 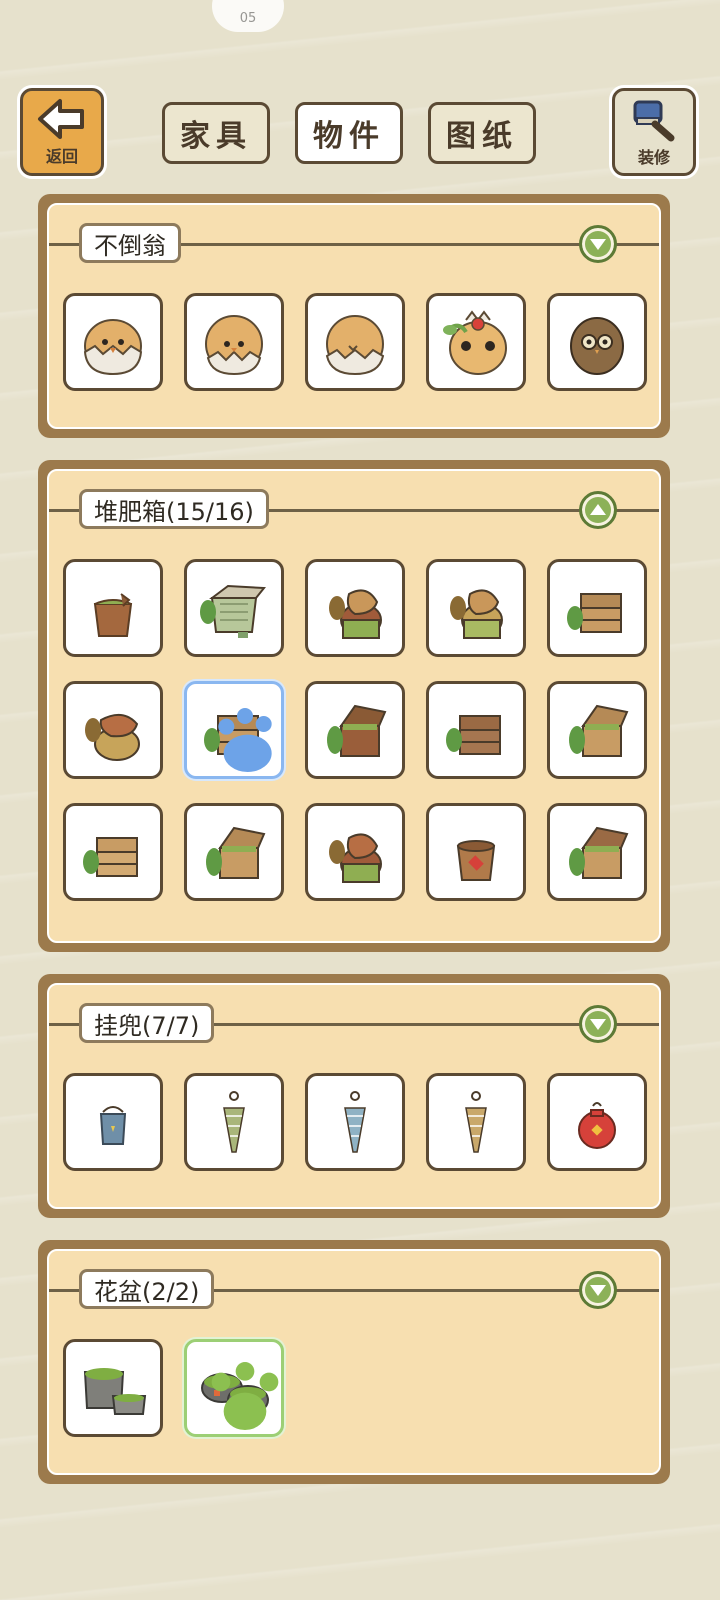 I want to click on blue-hanging-net-icon, so click(x=355, y=1122).